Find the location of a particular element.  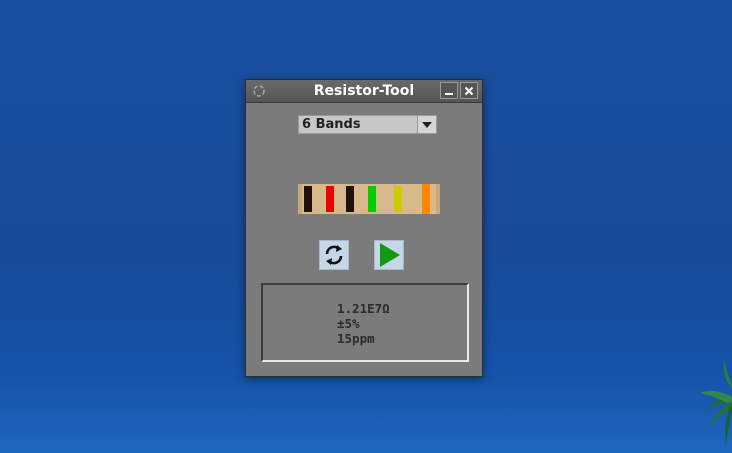

resistor-graphic is located at coordinates (369, 199).